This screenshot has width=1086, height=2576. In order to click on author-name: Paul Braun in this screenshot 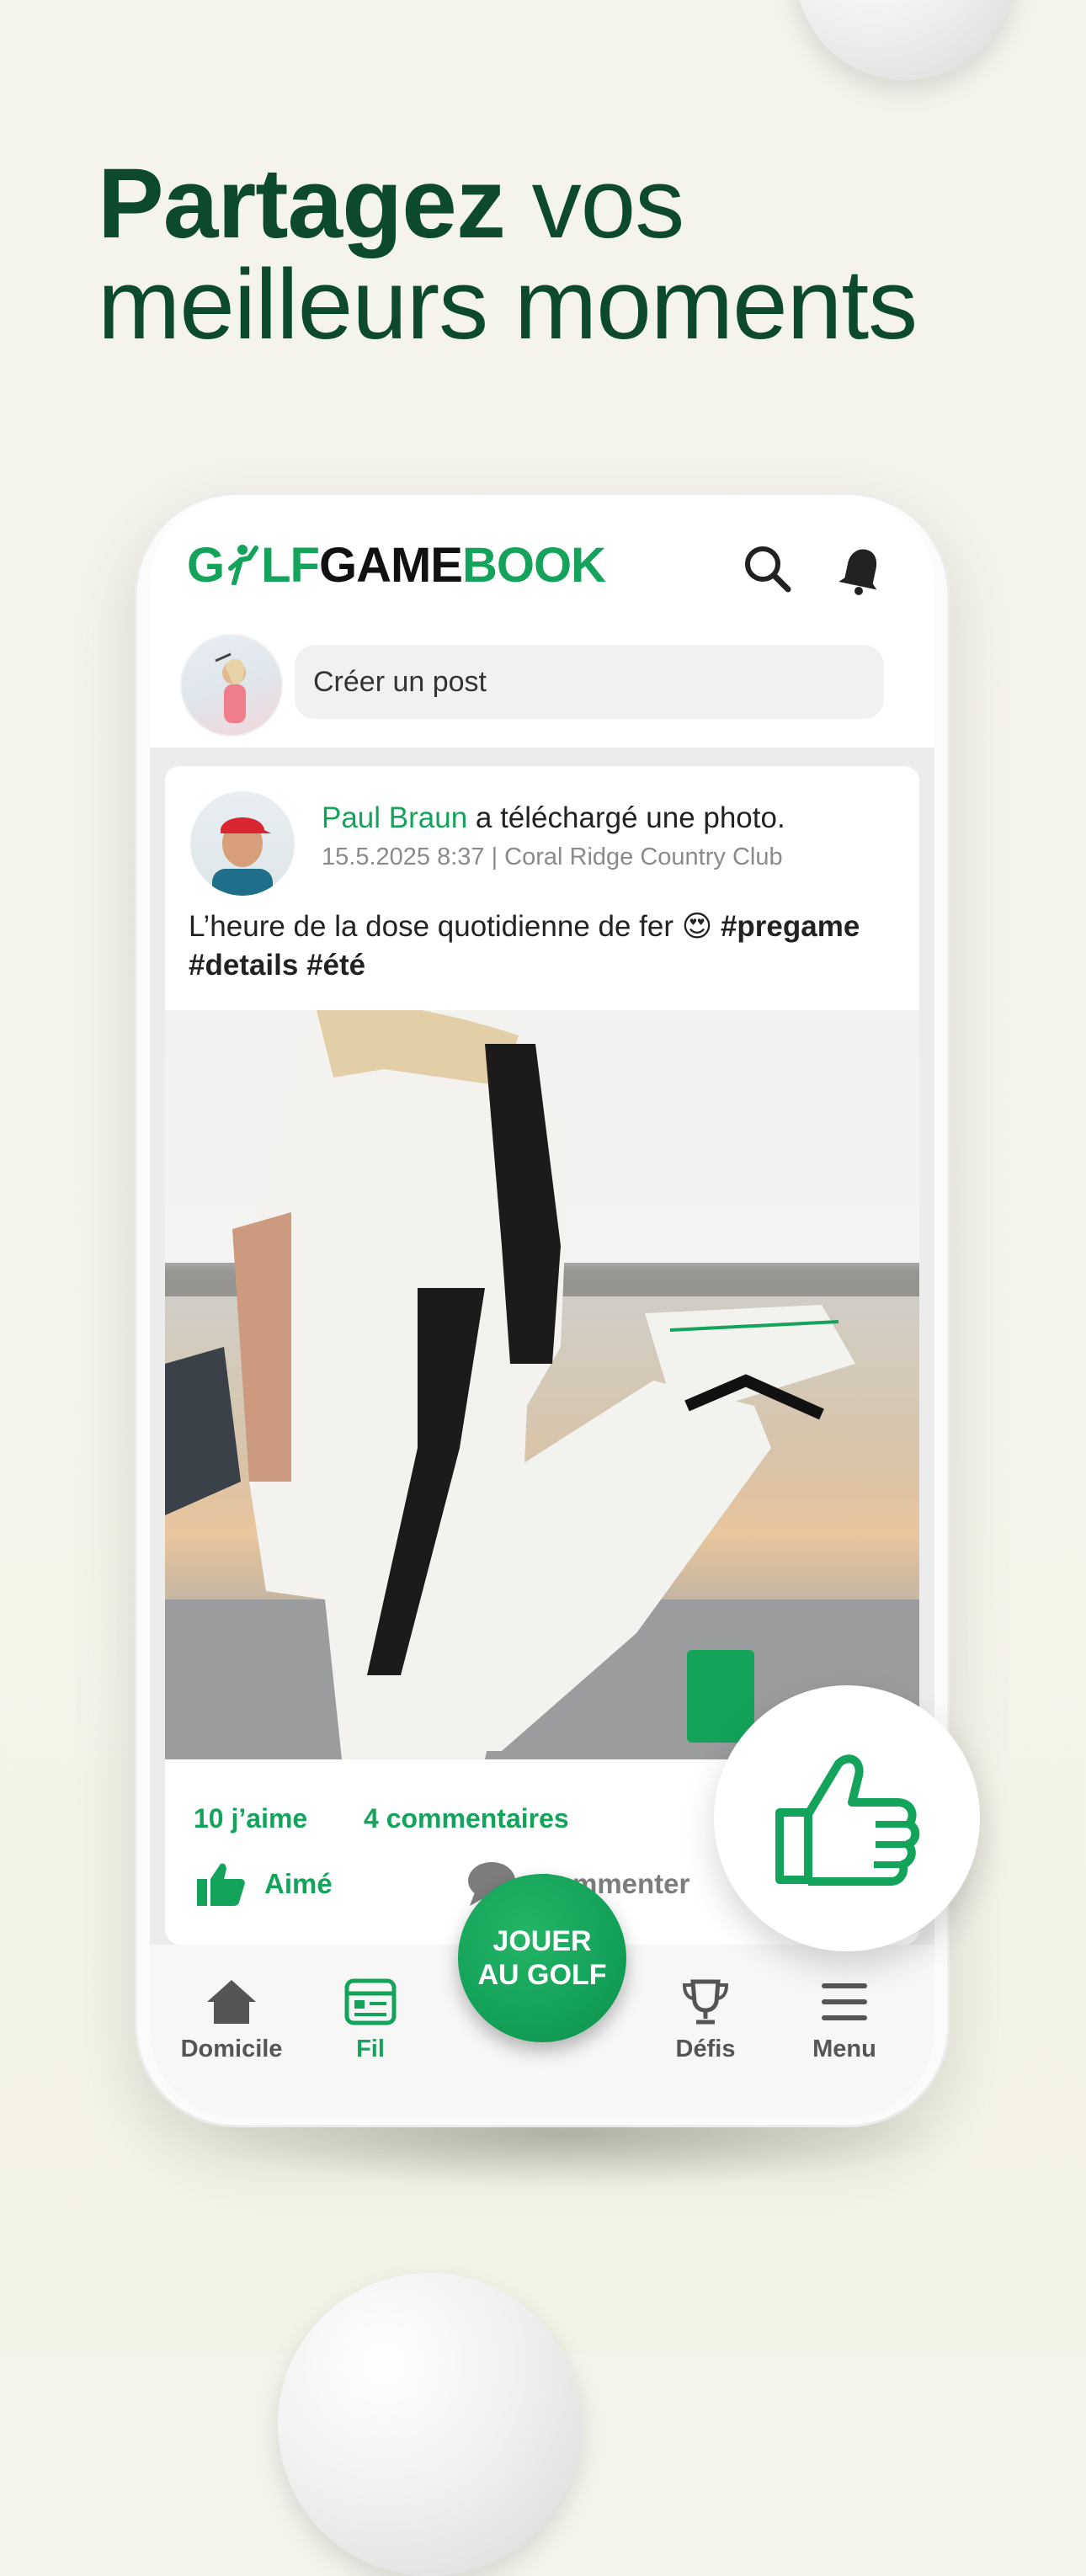, I will do `click(394, 818)`.